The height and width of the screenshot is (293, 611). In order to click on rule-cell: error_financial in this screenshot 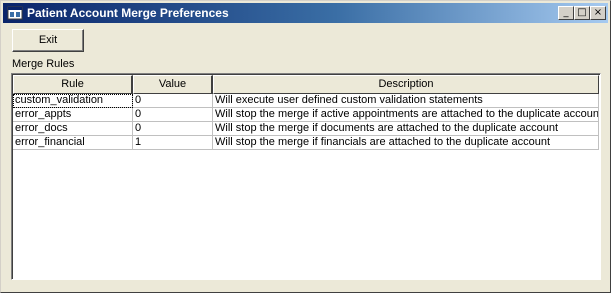, I will do `click(73, 143)`.